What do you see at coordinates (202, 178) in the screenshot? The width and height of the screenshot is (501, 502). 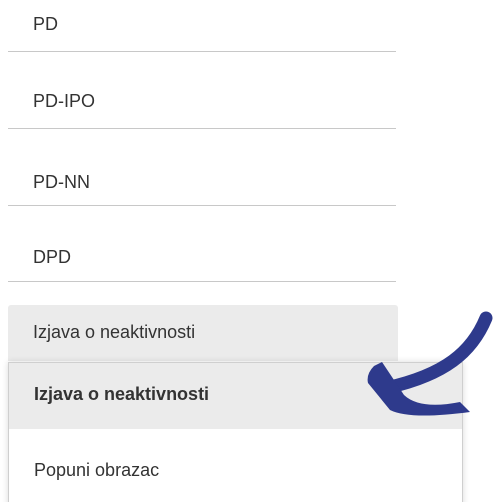 I see `menu-item-pd-nn: PD-NN` at bounding box center [202, 178].